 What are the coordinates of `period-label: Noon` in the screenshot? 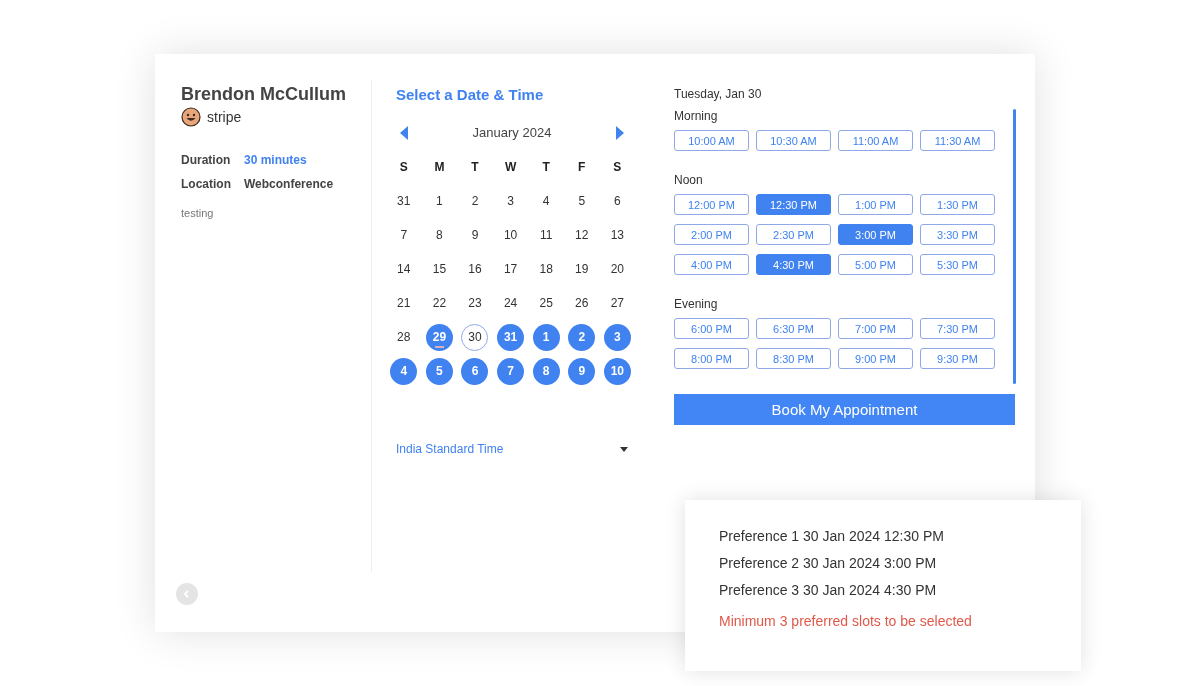 It's located at (689, 180).